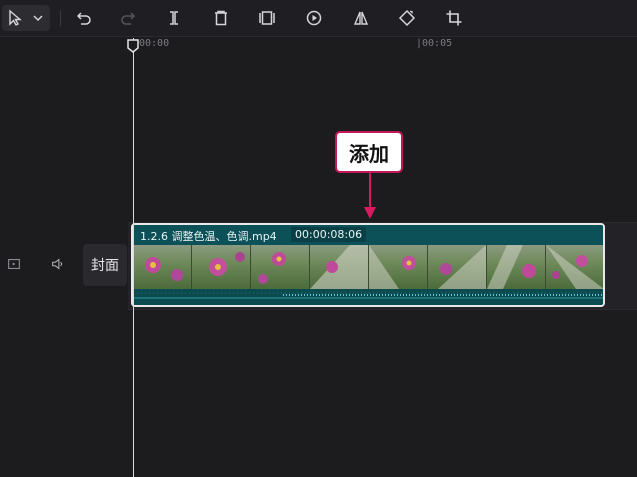  What do you see at coordinates (105, 265) in the screenshot?
I see `cover-button: 封面` at bounding box center [105, 265].